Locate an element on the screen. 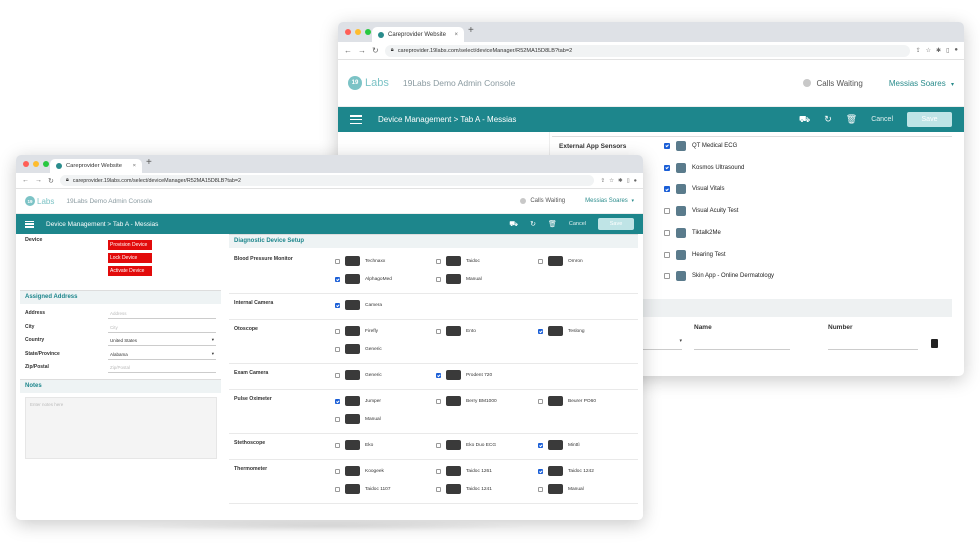  reload-icon: ↻ is located at coordinates (51, 181).